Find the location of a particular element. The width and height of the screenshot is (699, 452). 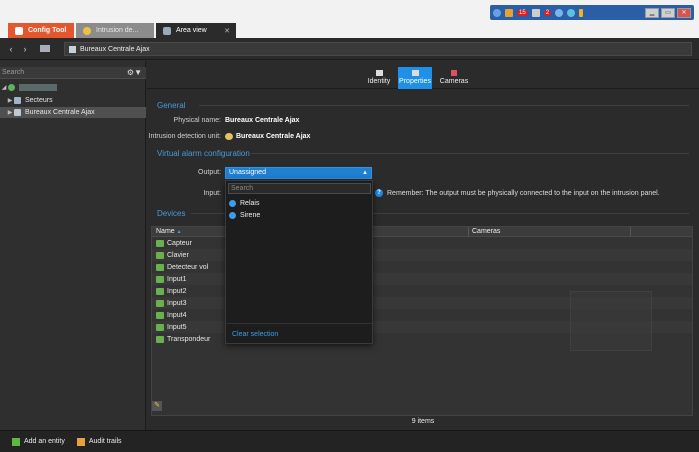

area-nav-icon is located at coordinates (45, 48).